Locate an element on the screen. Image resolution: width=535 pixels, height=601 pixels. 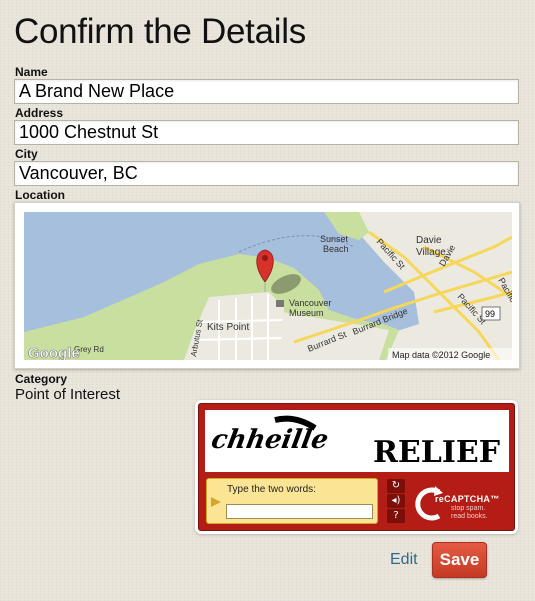
name-input is located at coordinates (266, 91).